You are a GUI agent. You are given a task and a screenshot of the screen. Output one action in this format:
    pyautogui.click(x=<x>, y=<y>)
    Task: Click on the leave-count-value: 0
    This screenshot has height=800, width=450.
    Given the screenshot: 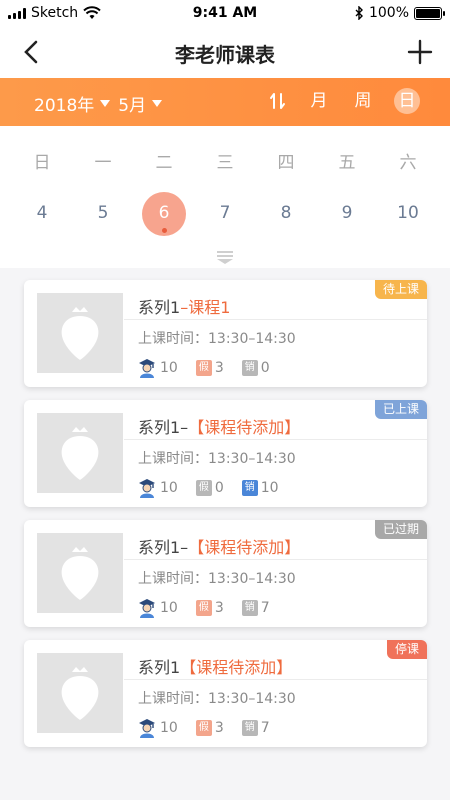 What is the action you would take?
    pyautogui.click(x=219, y=488)
    